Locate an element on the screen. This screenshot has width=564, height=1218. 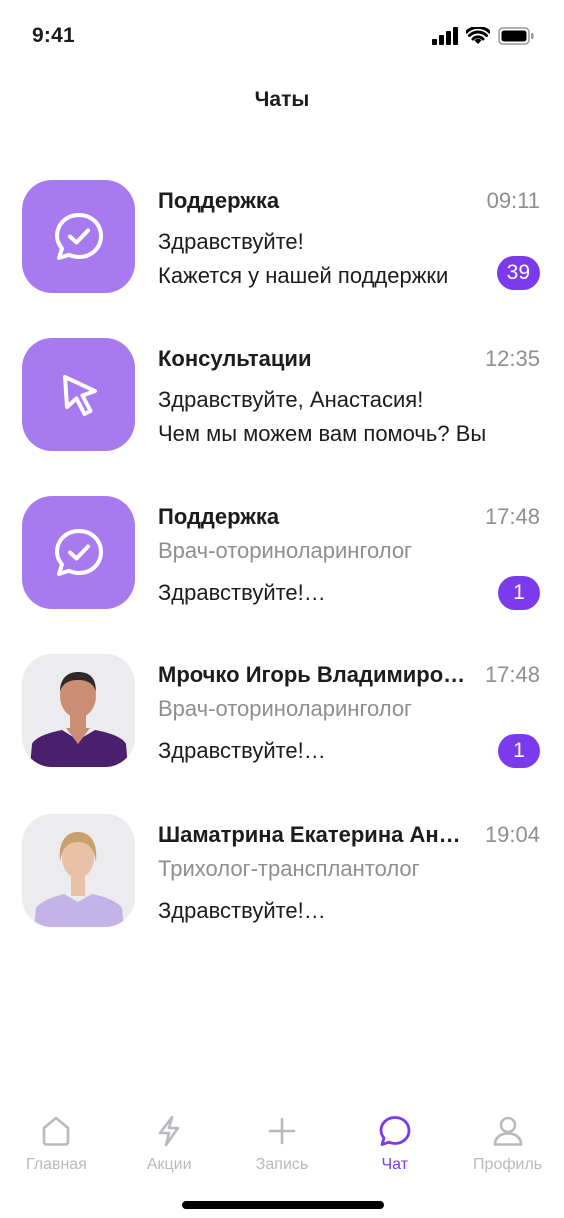
wifi-icon is located at coordinates (478, 35).